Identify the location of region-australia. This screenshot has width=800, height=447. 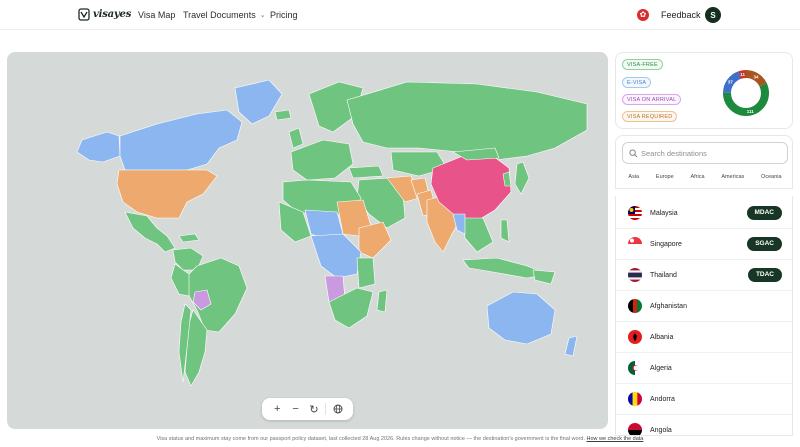
(521, 318).